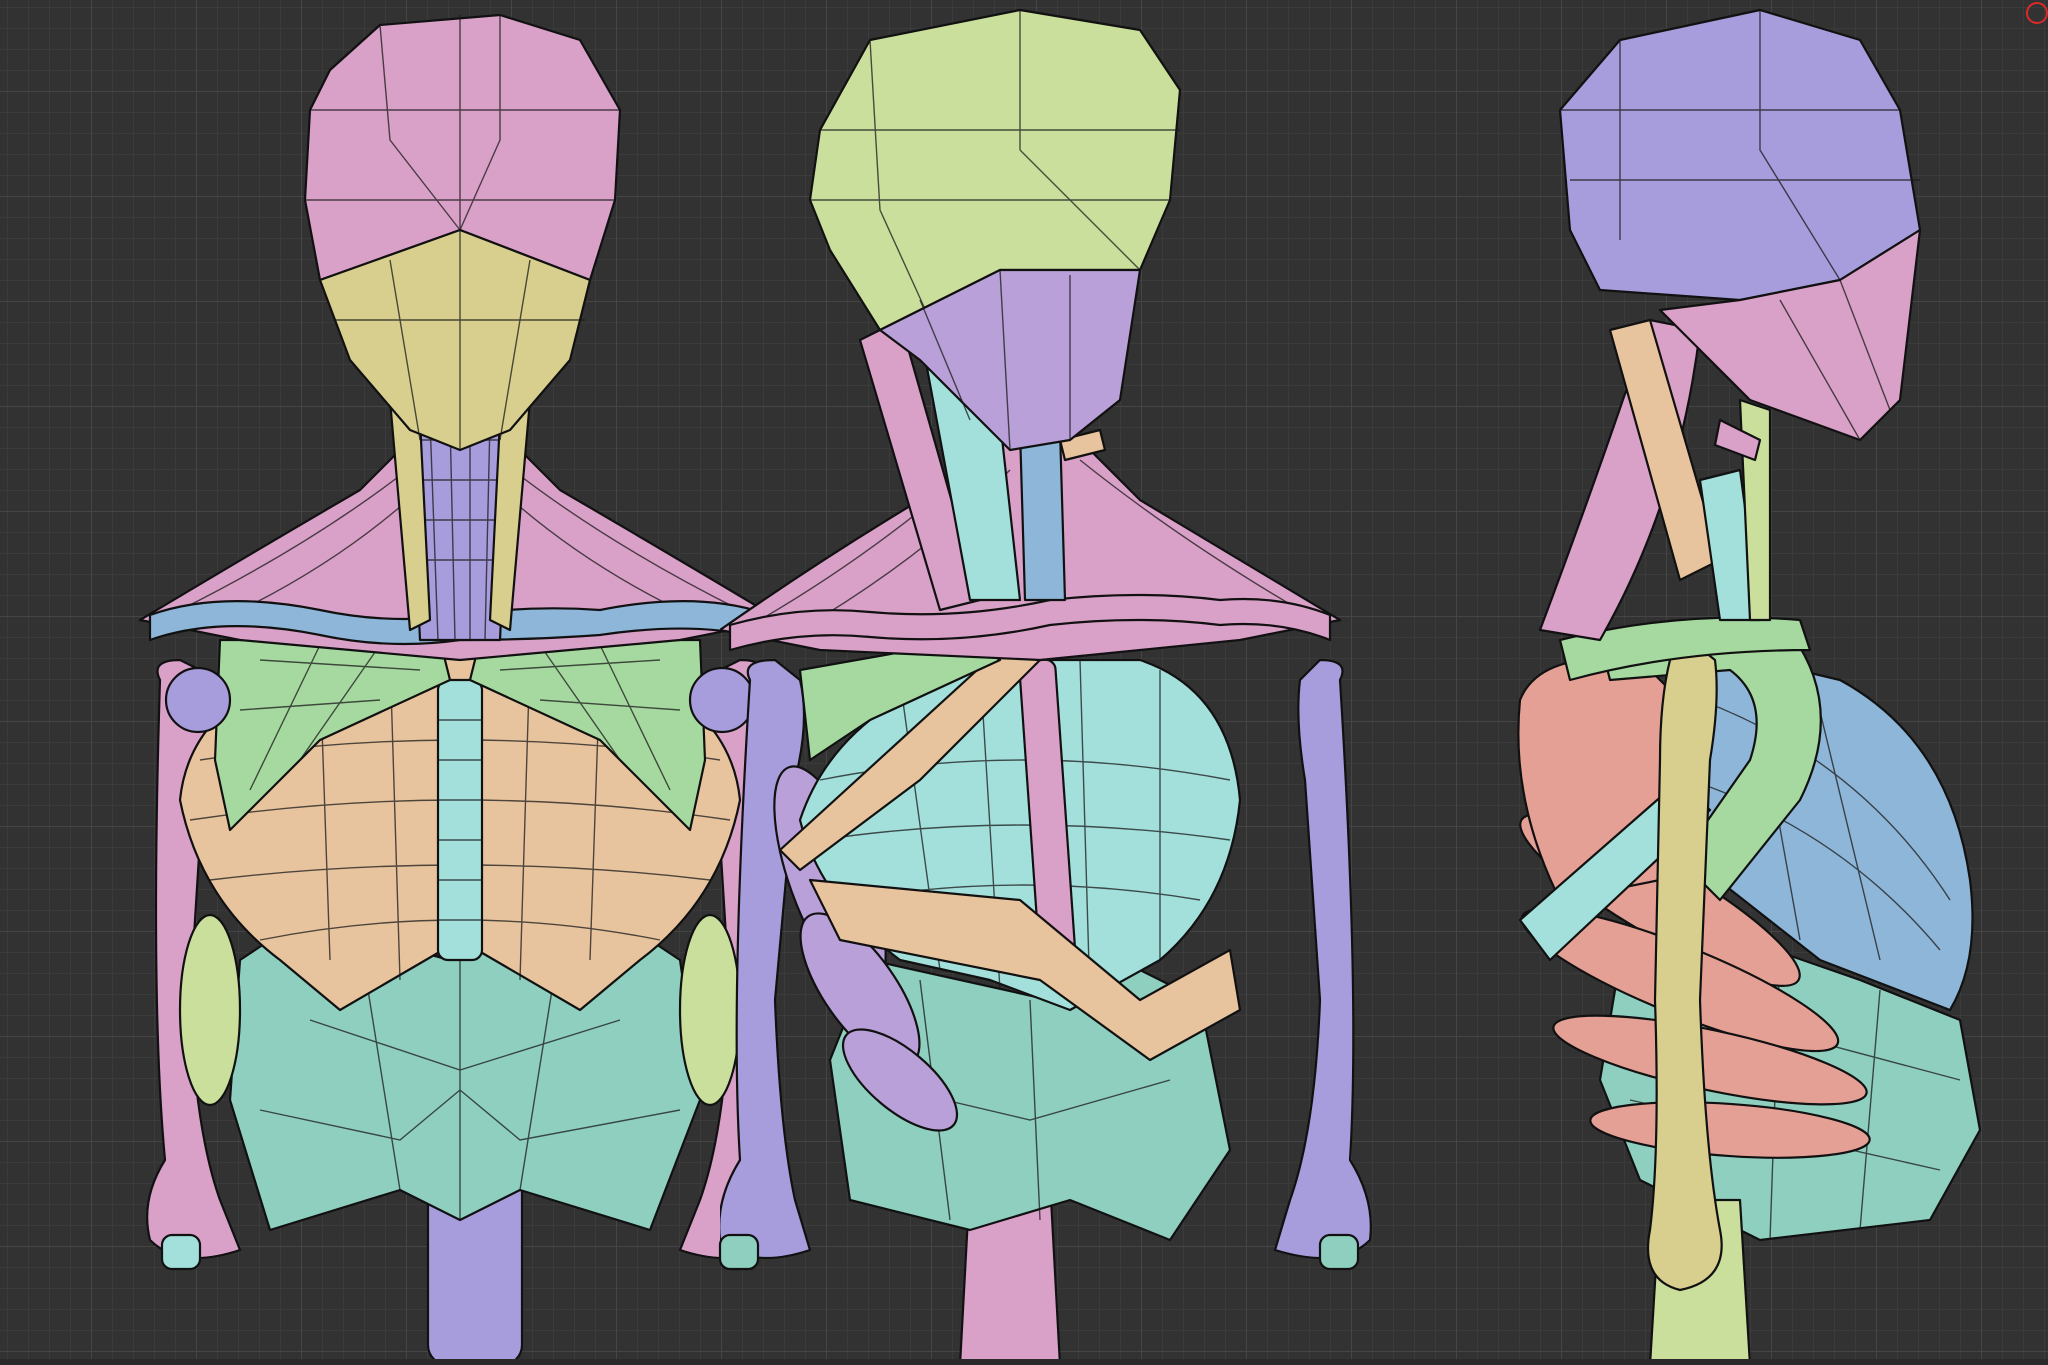  What do you see at coordinates (198, 700) in the screenshot?
I see `left-shoulder-joint` at bounding box center [198, 700].